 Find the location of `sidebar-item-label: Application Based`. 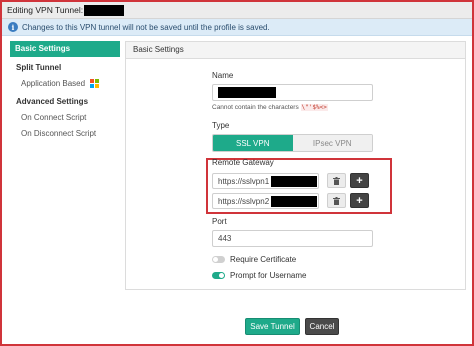

sidebar-item-label: Application Based is located at coordinates (53, 83).